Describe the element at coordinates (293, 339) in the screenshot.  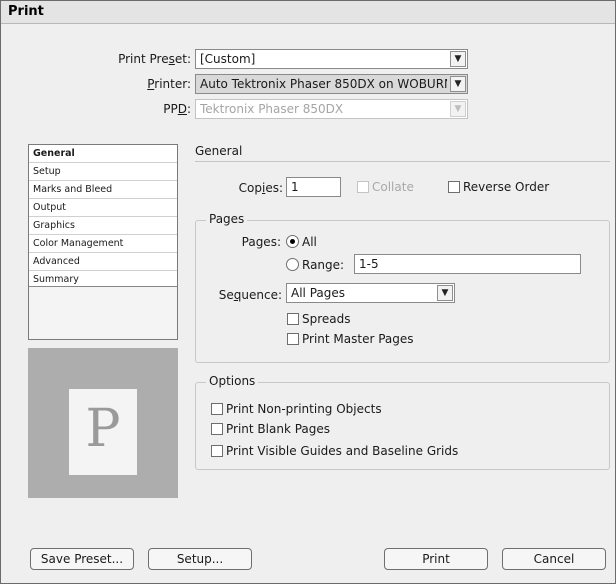
I see `print-master-pages-checkbox` at that location.